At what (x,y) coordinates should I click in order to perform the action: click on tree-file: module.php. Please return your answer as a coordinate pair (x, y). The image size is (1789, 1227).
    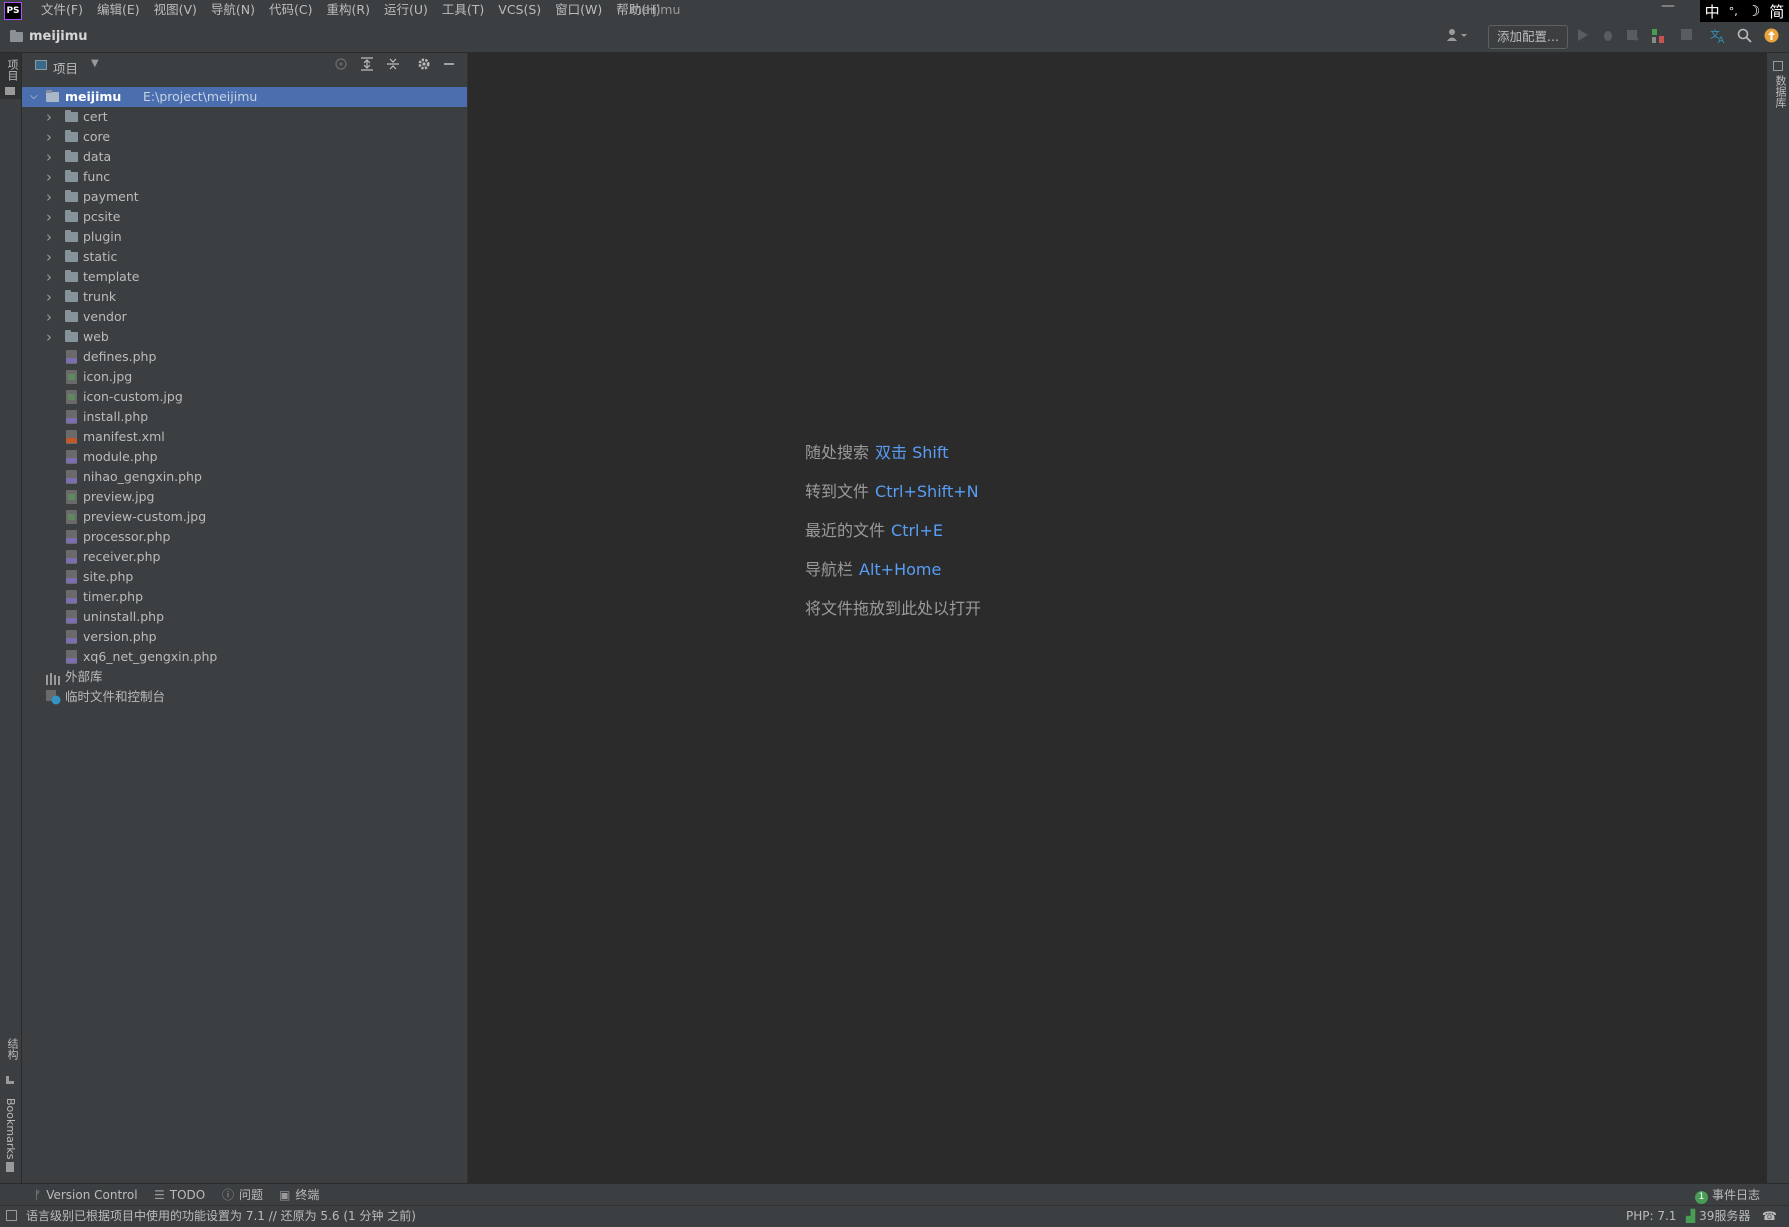
    Looking at the image, I should click on (244, 457).